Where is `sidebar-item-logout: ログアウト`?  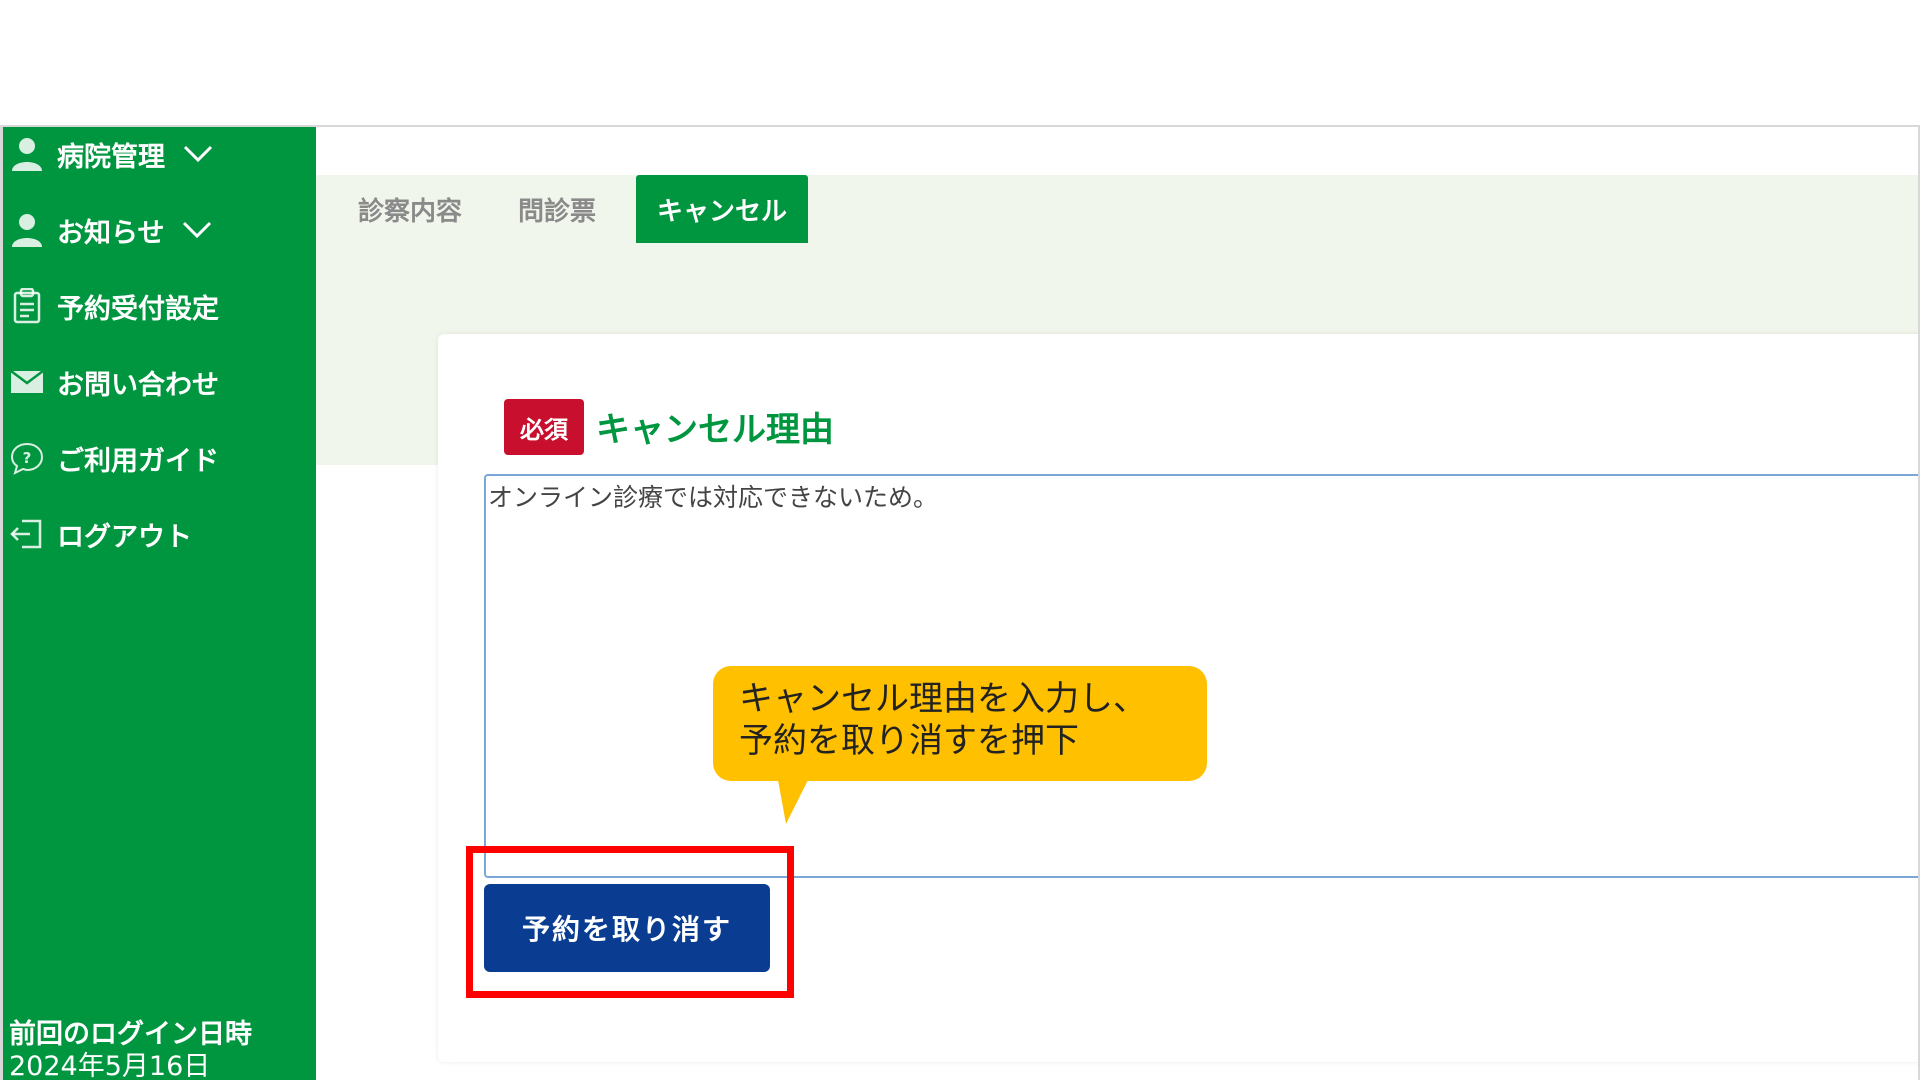
sidebar-item-logout: ログアウト is located at coordinates (157, 534).